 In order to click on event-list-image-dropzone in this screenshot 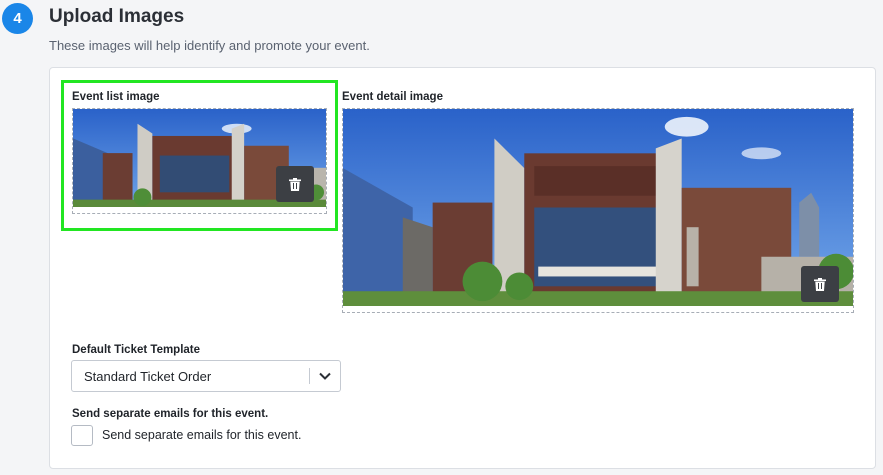, I will do `click(199, 161)`.